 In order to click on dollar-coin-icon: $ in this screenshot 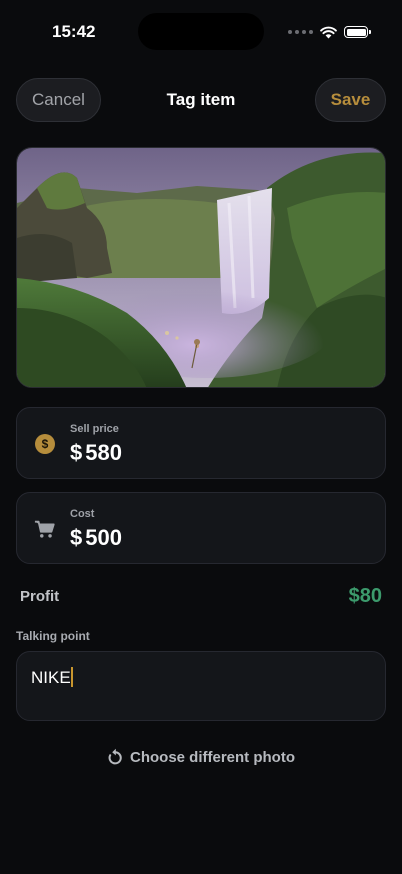, I will do `click(45, 444)`.